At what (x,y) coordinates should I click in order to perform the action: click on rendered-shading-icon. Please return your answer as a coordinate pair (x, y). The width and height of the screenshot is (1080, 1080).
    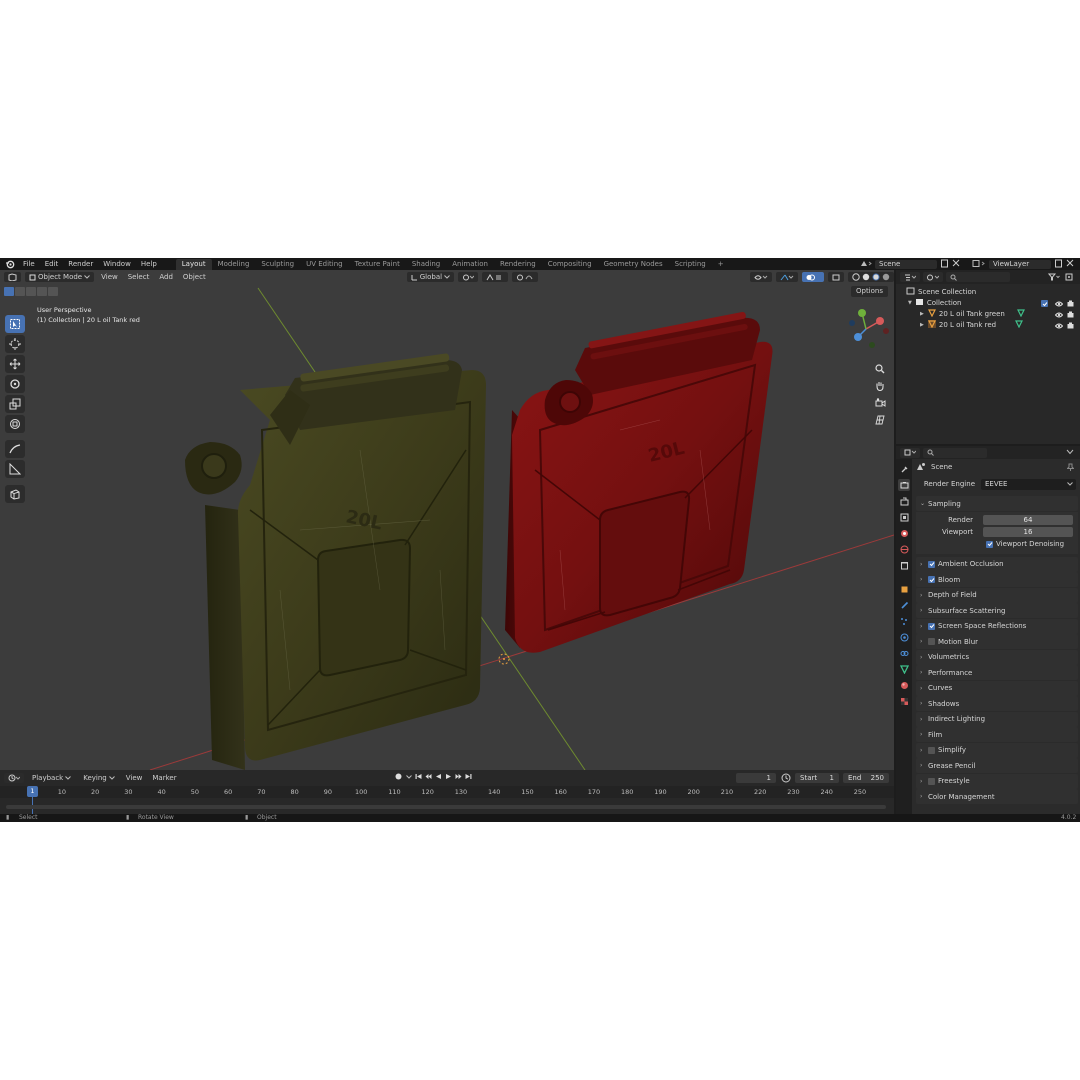
    Looking at the image, I should click on (886, 277).